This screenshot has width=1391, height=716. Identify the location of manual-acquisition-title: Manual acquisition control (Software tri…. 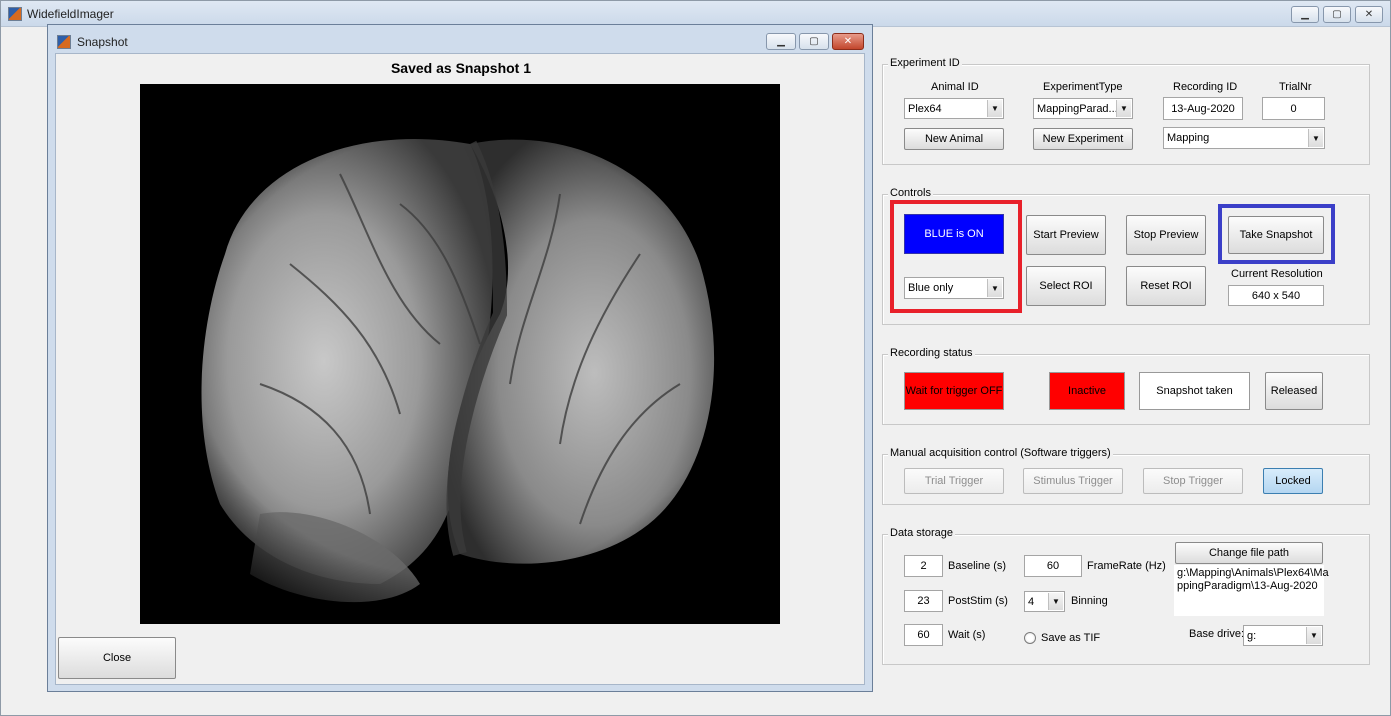
(1000, 453).